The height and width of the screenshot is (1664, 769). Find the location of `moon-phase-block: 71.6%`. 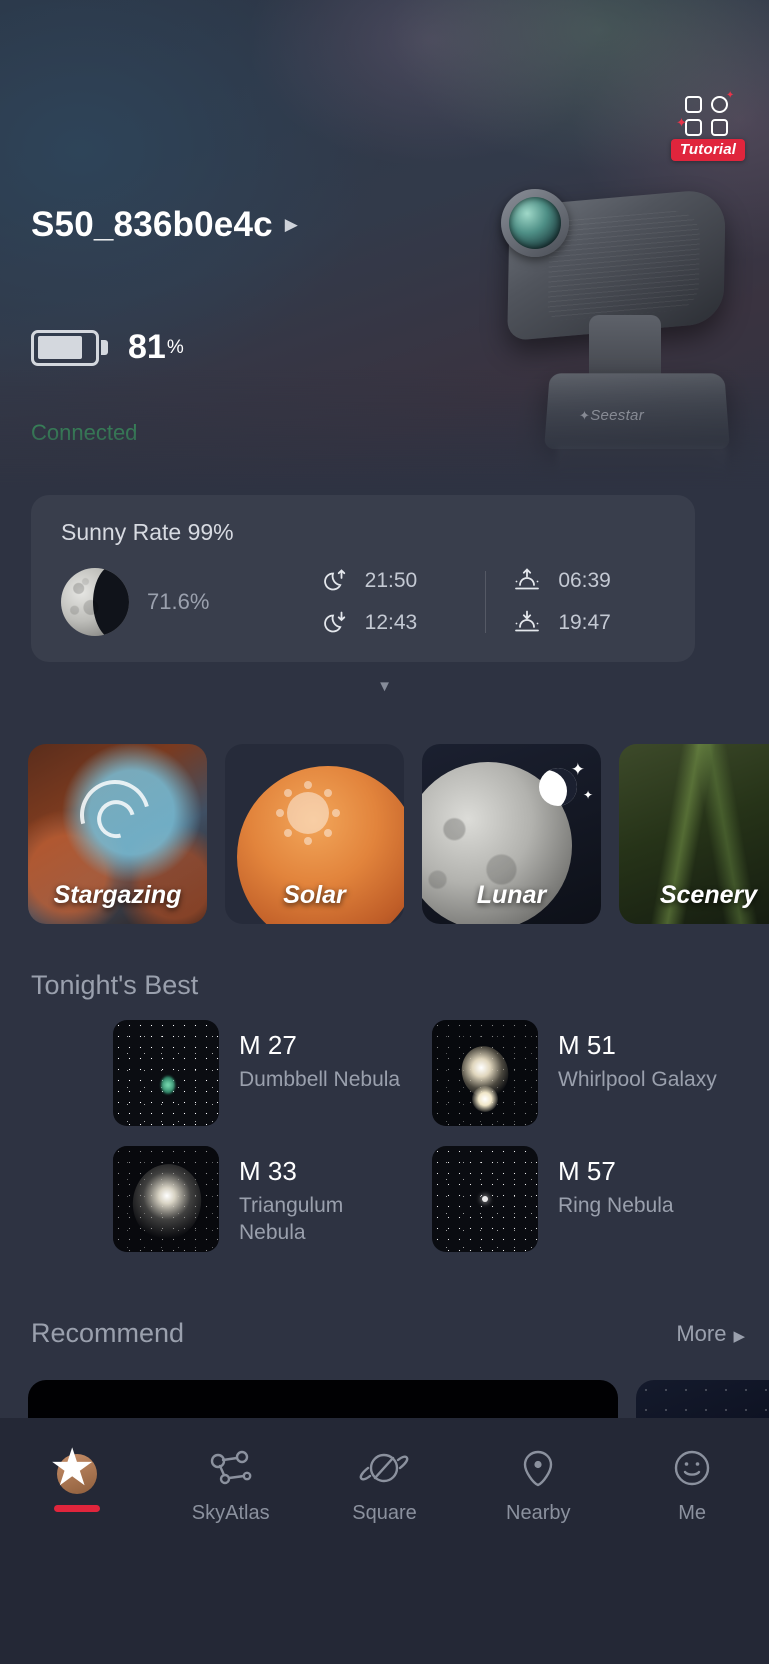

moon-phase-block: 71.6% is located at coordinates (190, 602).